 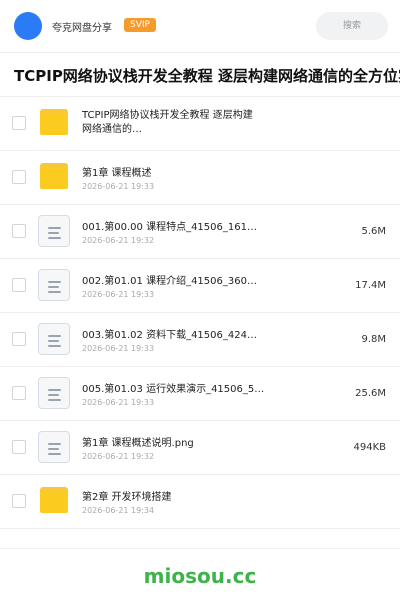 What do you see at coordinates (200, 26) in the screenshot?
I see `header-bar: 夸克网盘分享 SVIP 搜索` at bounding box center [200, 26].